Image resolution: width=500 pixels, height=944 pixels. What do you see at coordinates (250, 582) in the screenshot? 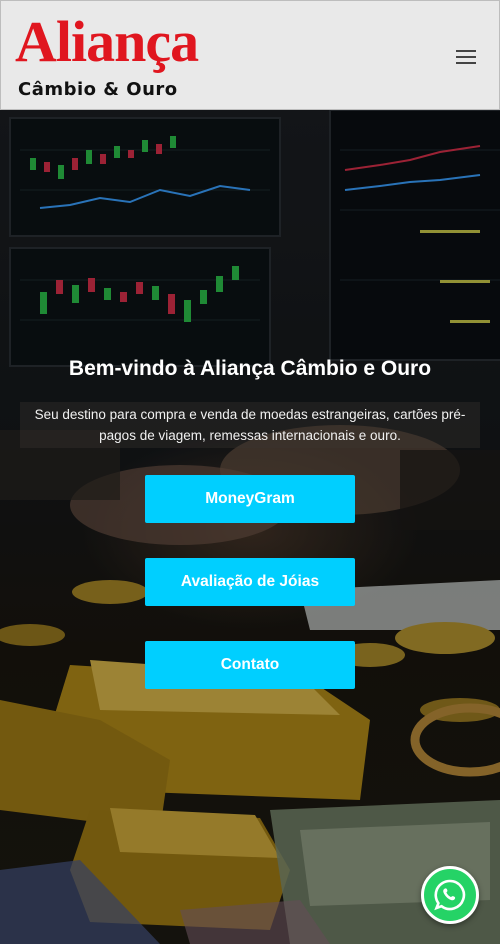
I see `jewelry-appraisal-button: Avaliação de Jóias` at bounding box center [250, 582].